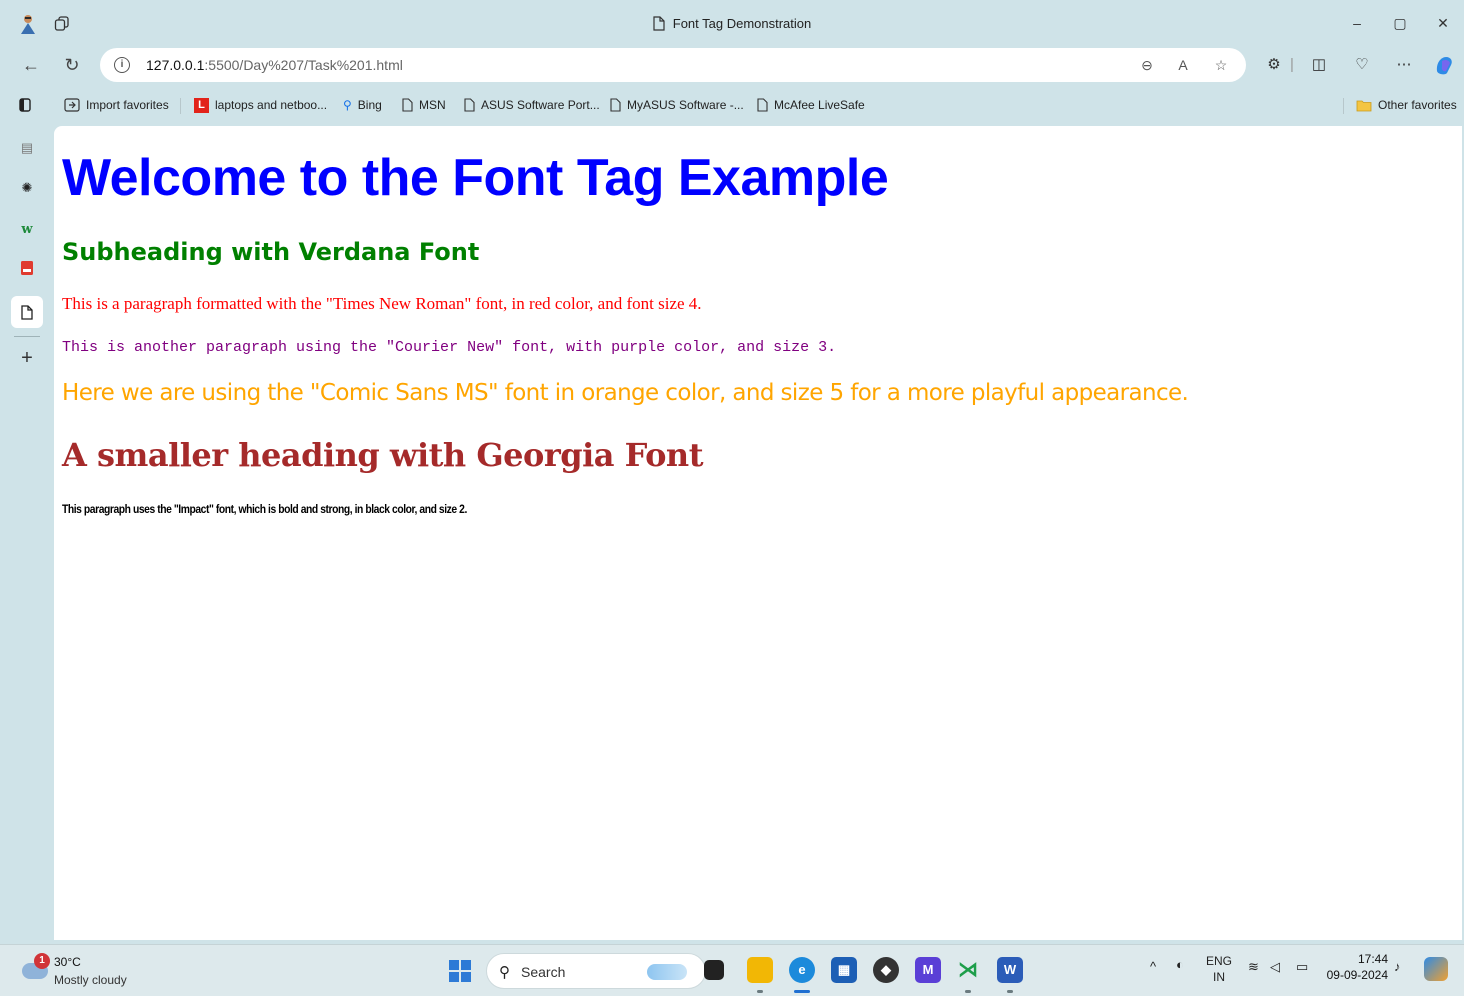 The image size is (1464, 996). Describe the element at coordinates (760, 970) in the screenshot. I see `file-explorer-icon` at that location.